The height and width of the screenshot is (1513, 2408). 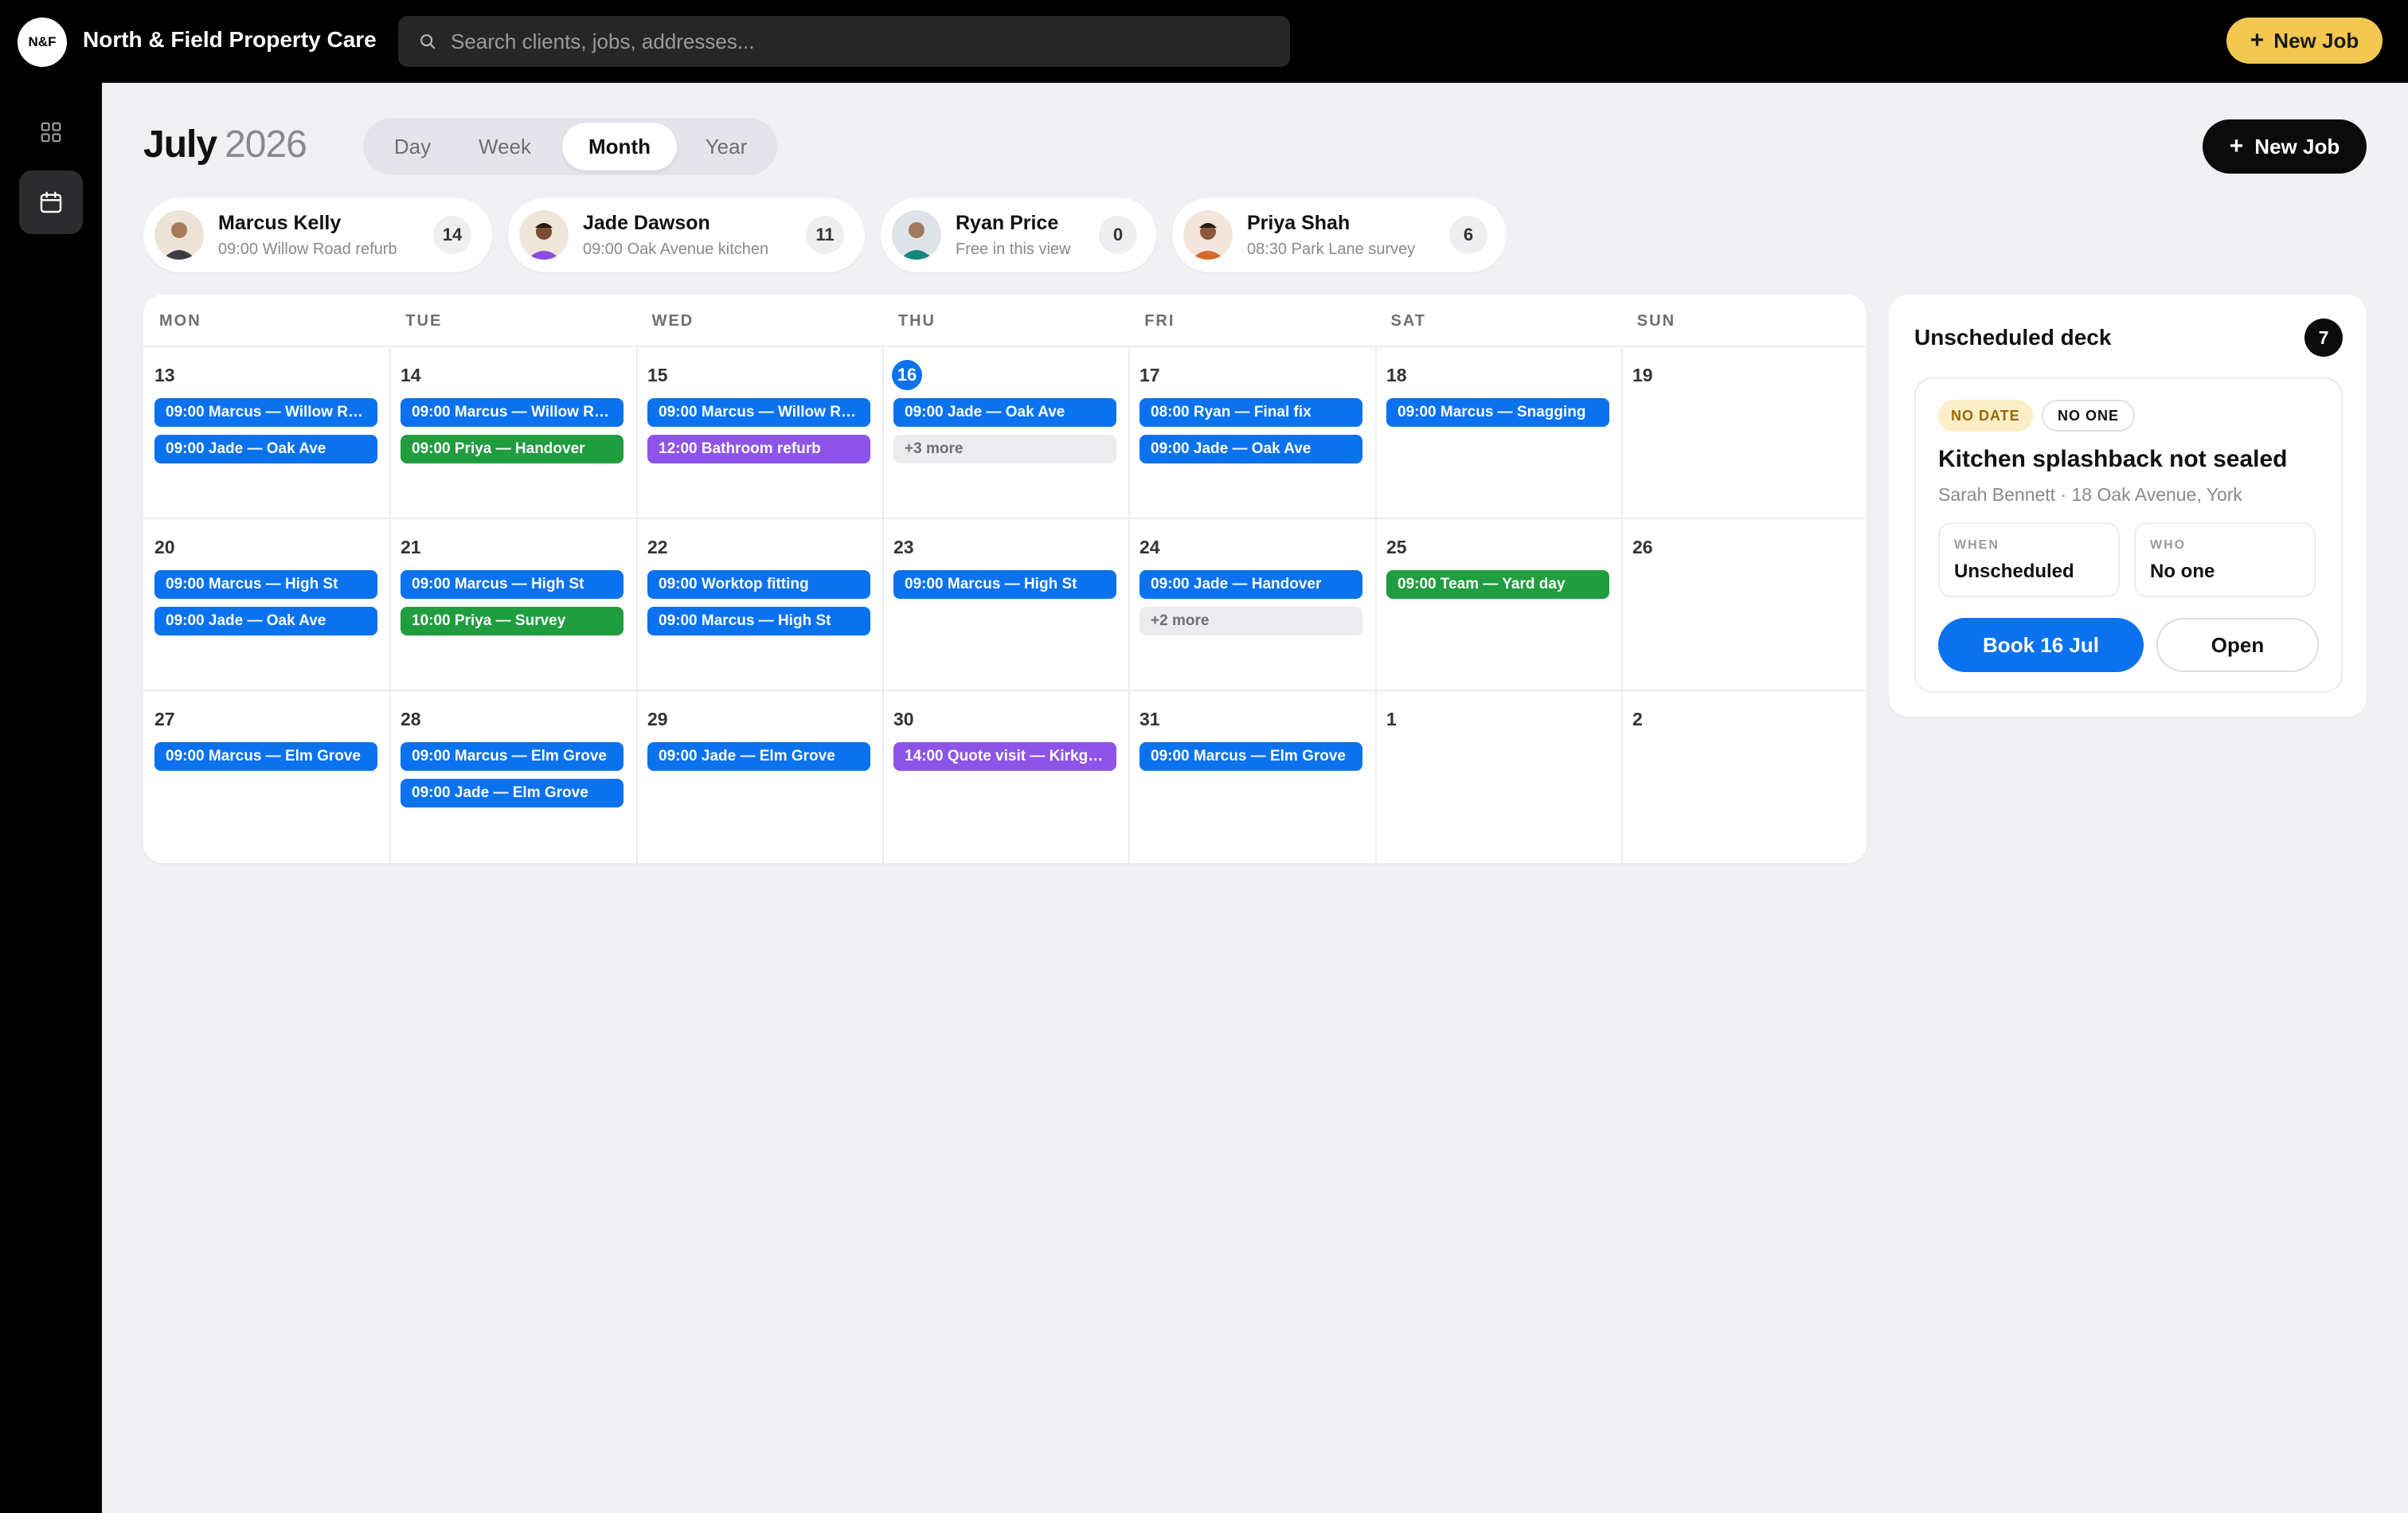 I want to click on when-field: WHEN Unscheduled, so click(x=2029, y=559).